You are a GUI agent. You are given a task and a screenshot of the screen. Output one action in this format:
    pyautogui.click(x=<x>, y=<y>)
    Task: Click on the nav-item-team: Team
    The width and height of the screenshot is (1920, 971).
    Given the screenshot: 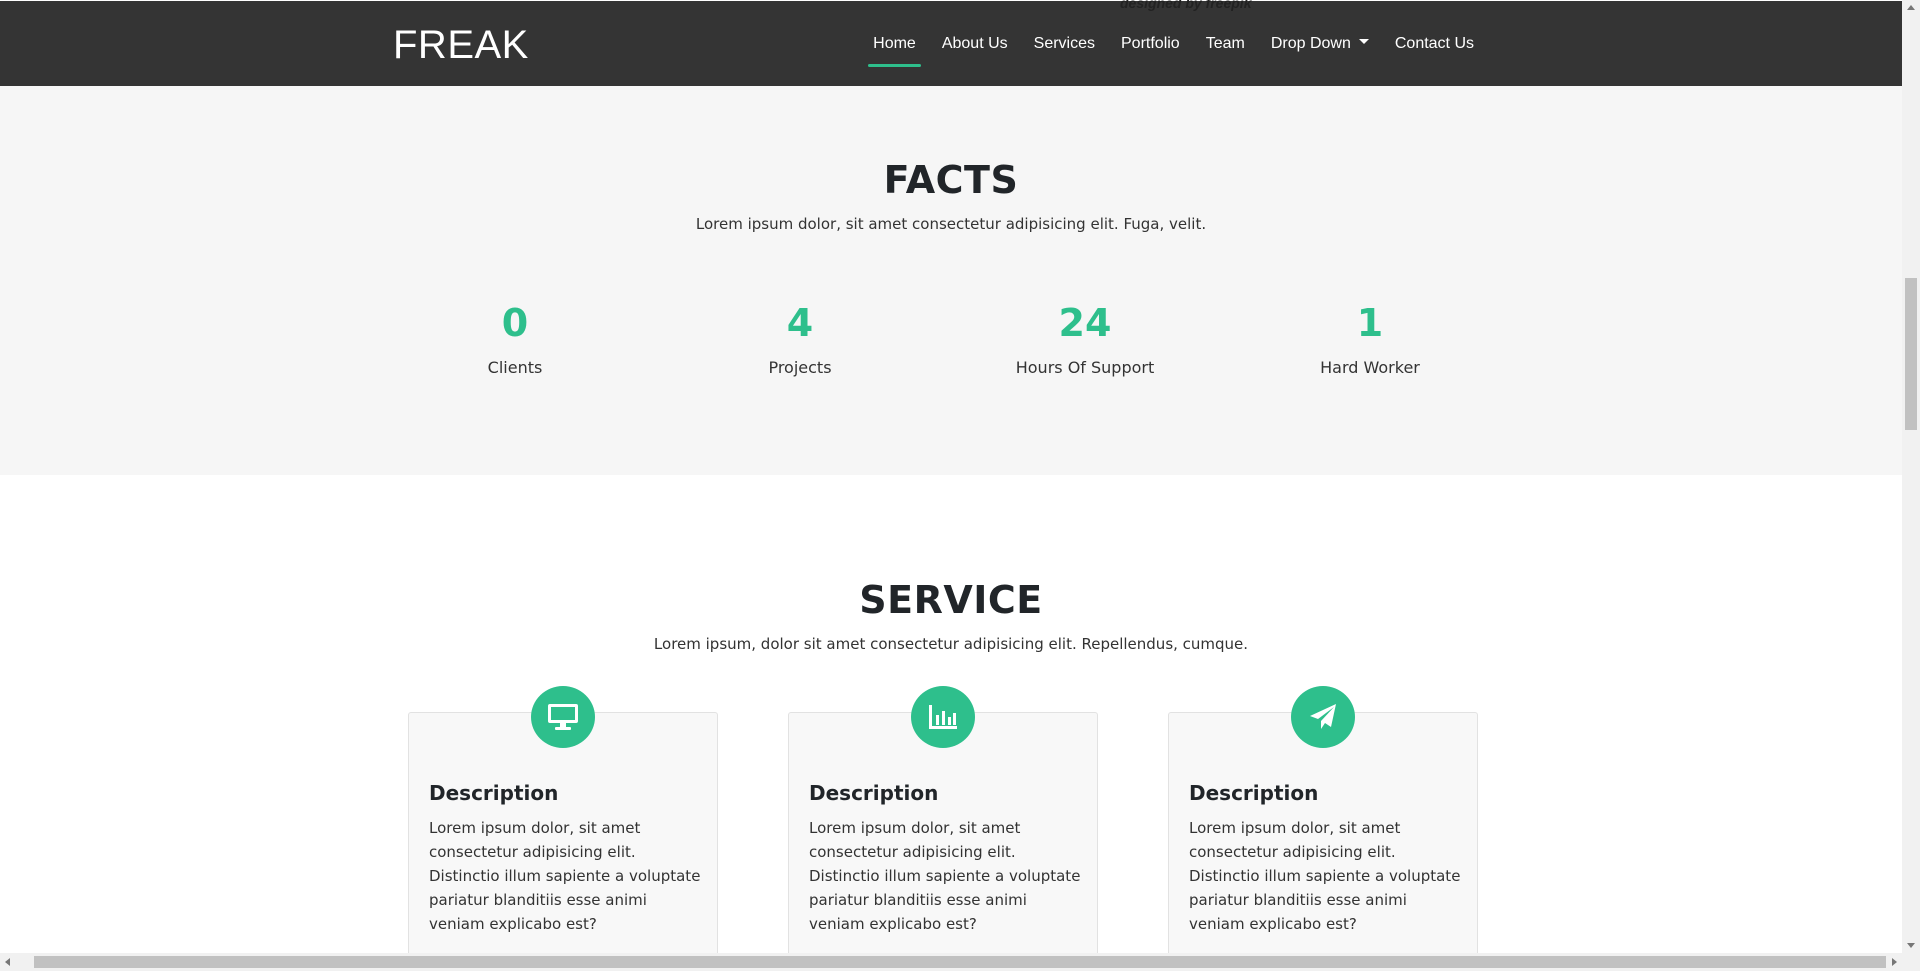 What is the action you would take?
    pyautogui.click(x=1225, y=49)
    